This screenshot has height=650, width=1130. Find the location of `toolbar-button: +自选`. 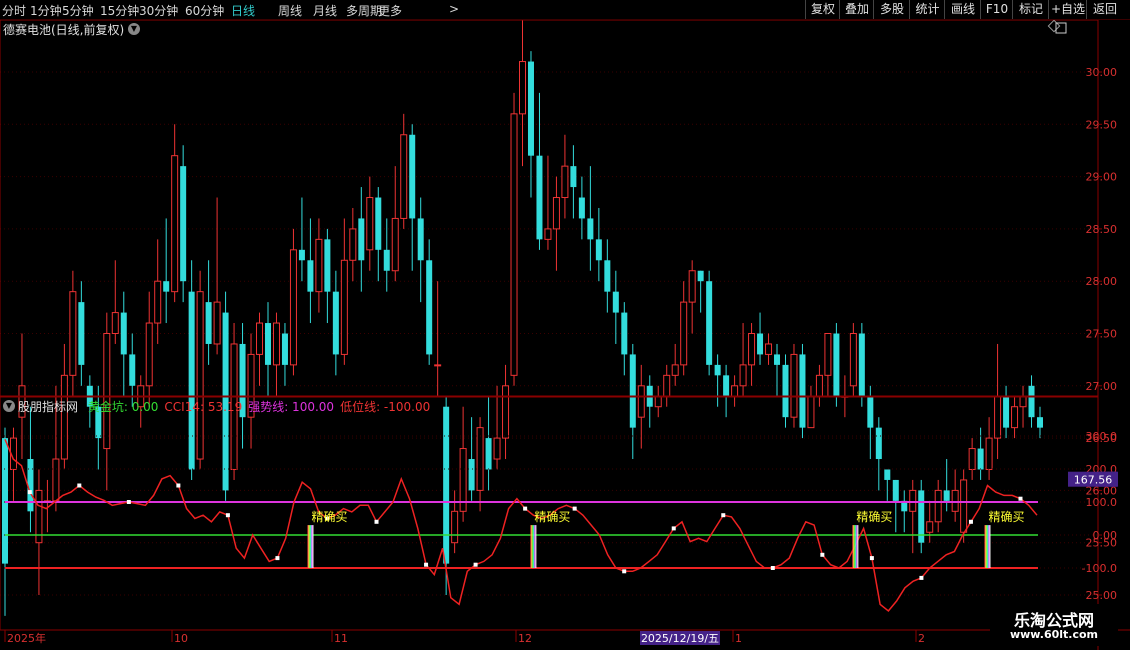

toolbar-button: +自选 is located at coordinates (1067, 9).